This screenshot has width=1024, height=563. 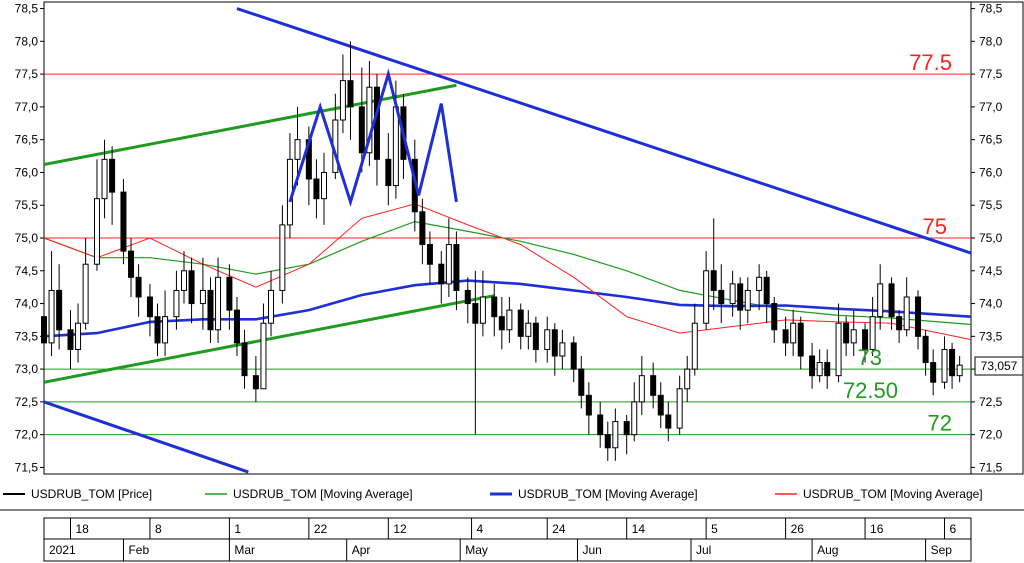 I want to click on ytick-left-label: 77,5, so click(x=27, y=74).